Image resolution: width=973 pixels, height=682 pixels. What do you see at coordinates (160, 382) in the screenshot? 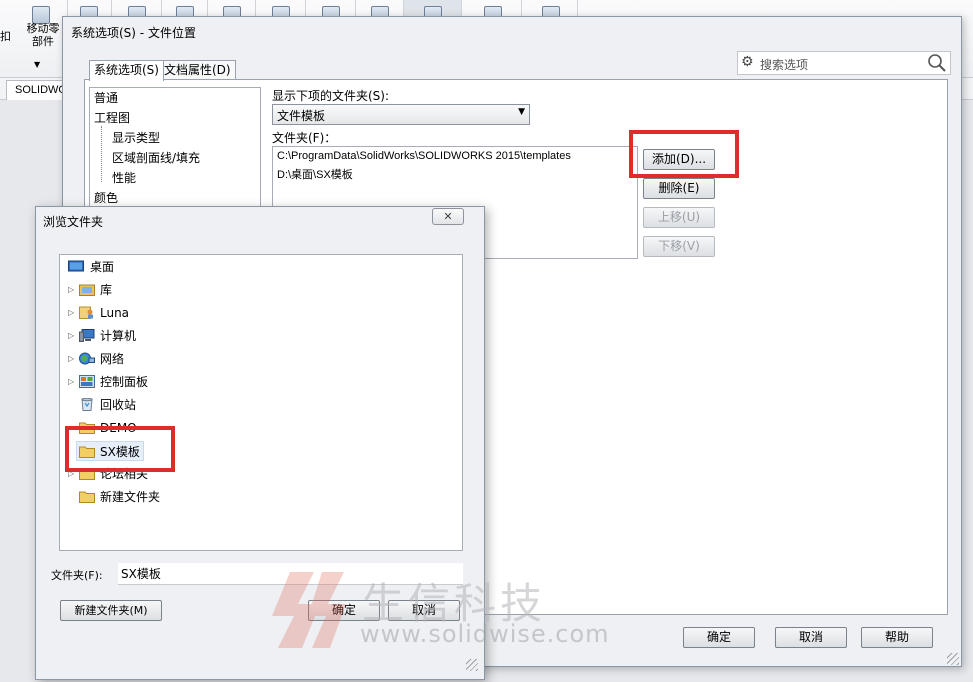
I see `tree-item-control-panel: ▷ 控制面板` at bounding box center [160, 382].